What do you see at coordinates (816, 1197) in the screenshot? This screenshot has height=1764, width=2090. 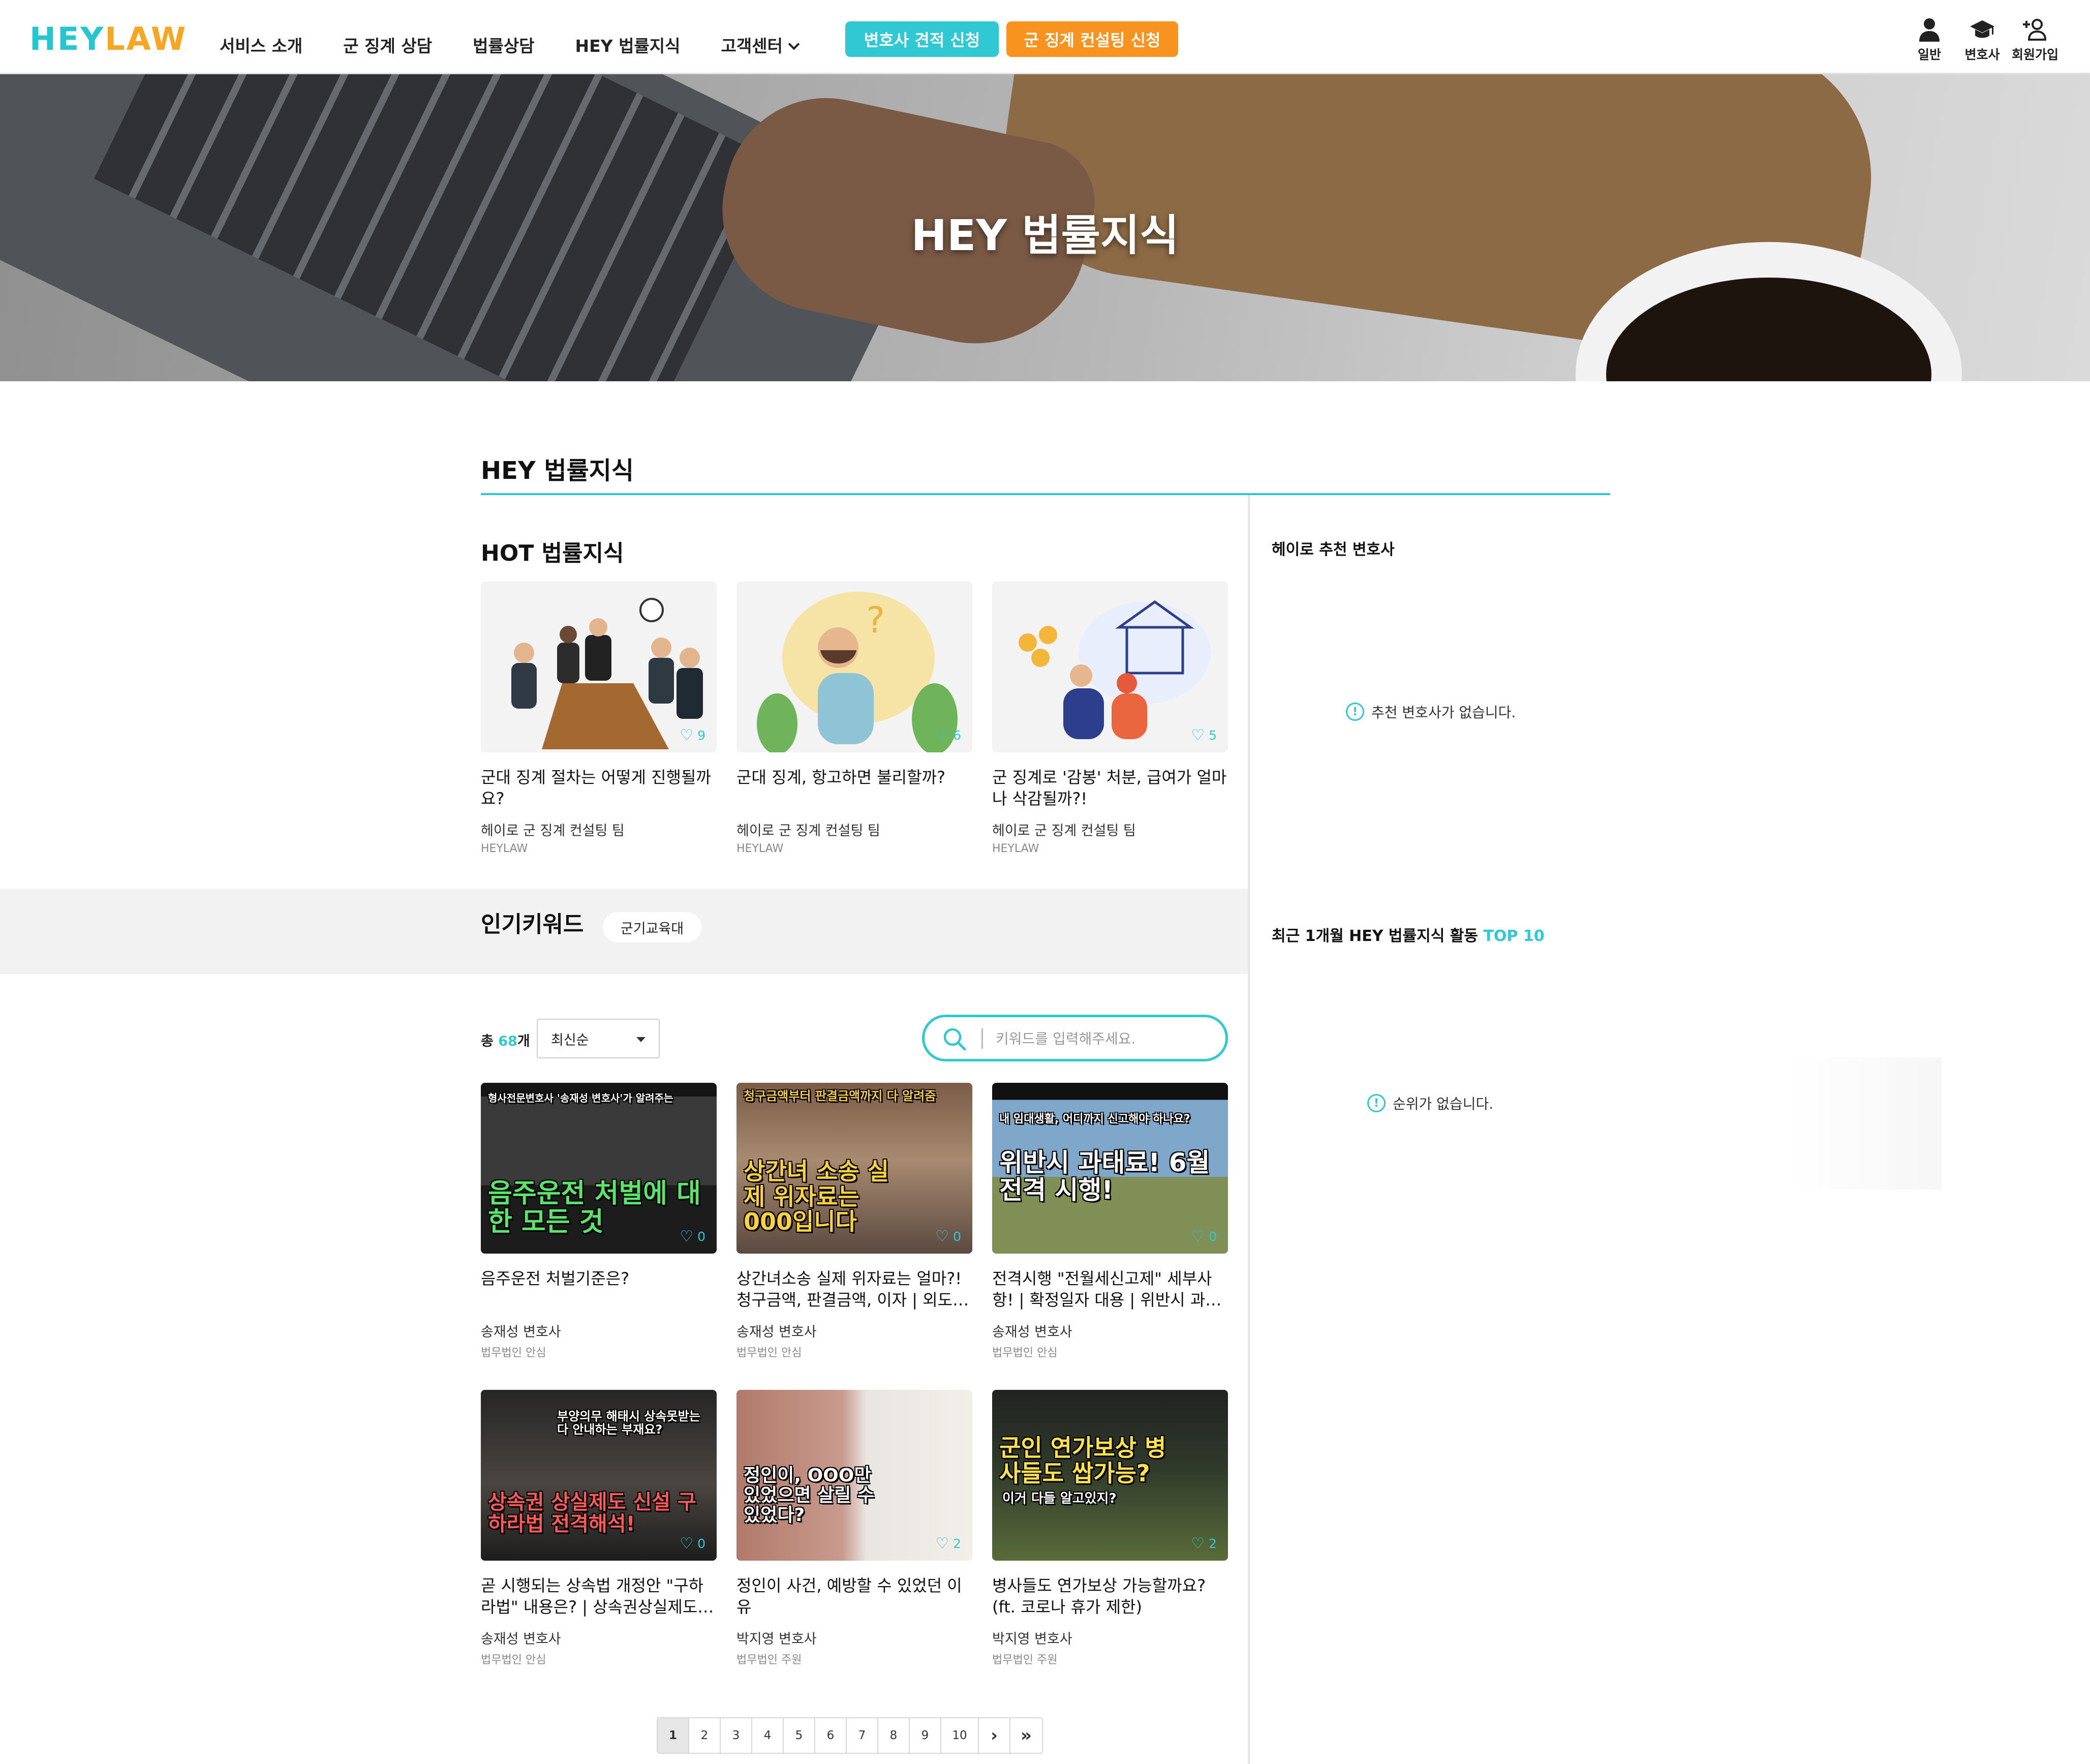 I see `thumb-caption: 상간녀 소송 실제 위자료는 000입니다` at bounding box center [816, 1197].